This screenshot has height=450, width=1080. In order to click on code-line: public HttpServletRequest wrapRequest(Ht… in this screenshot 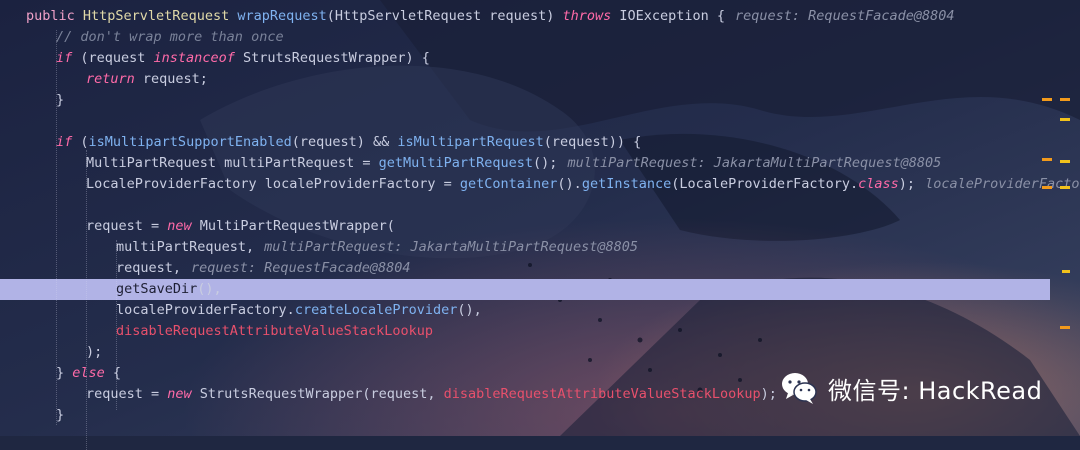, I will do `click(525, 16)`.